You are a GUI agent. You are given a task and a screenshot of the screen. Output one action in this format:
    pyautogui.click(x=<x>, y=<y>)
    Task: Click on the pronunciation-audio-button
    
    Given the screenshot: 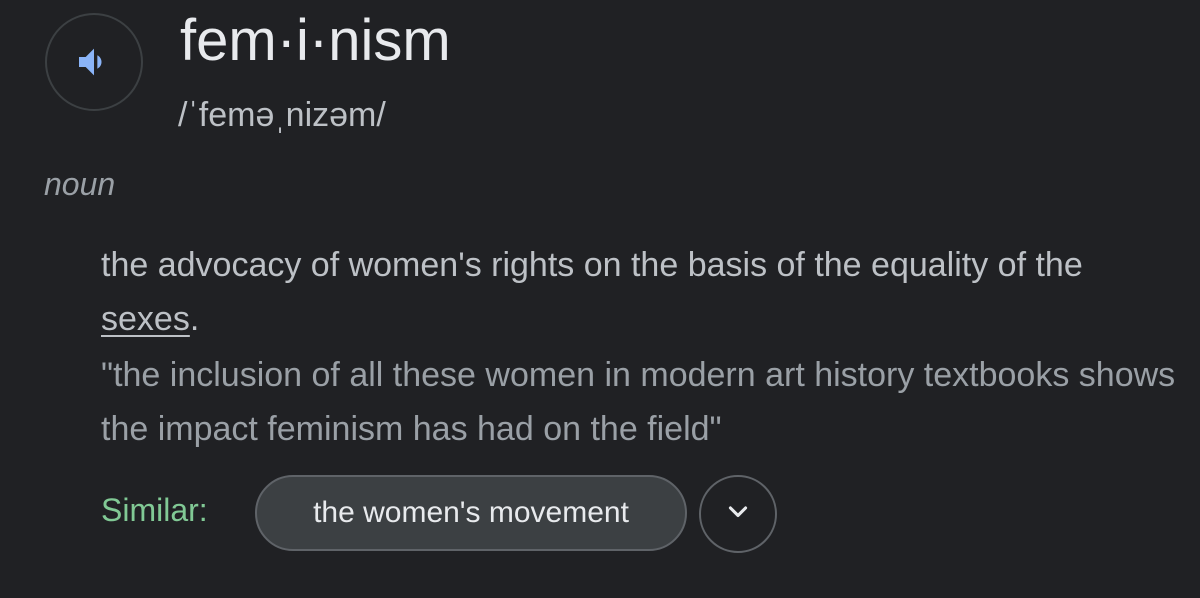 What is the action you would take?
    pyautogui.click(x=94, y=62)
    